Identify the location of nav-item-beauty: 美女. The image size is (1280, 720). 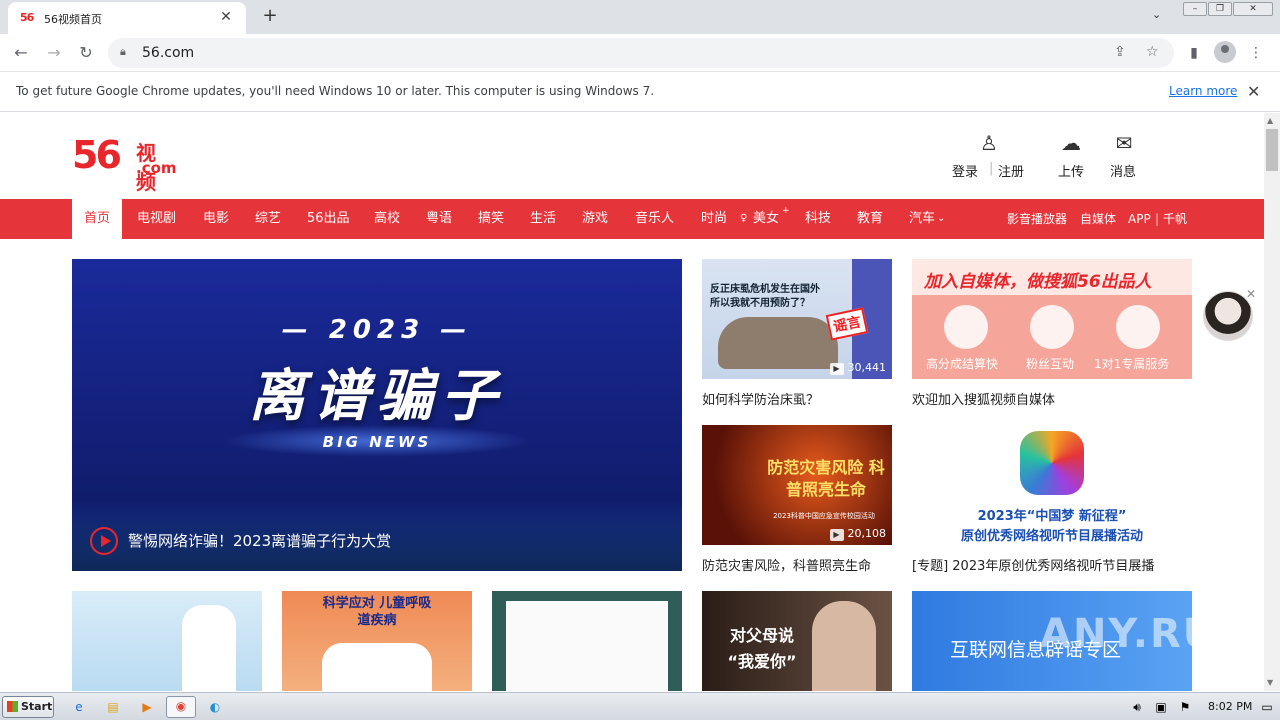
(766, 219).